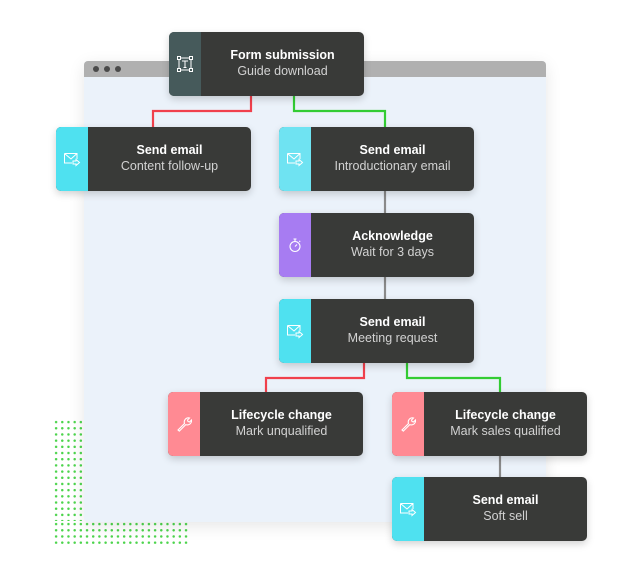 The image size is (640, 587). I want to click on node-lifecycle-unqualified: Lifecycle change Mark unqualified, so click(265, 424).